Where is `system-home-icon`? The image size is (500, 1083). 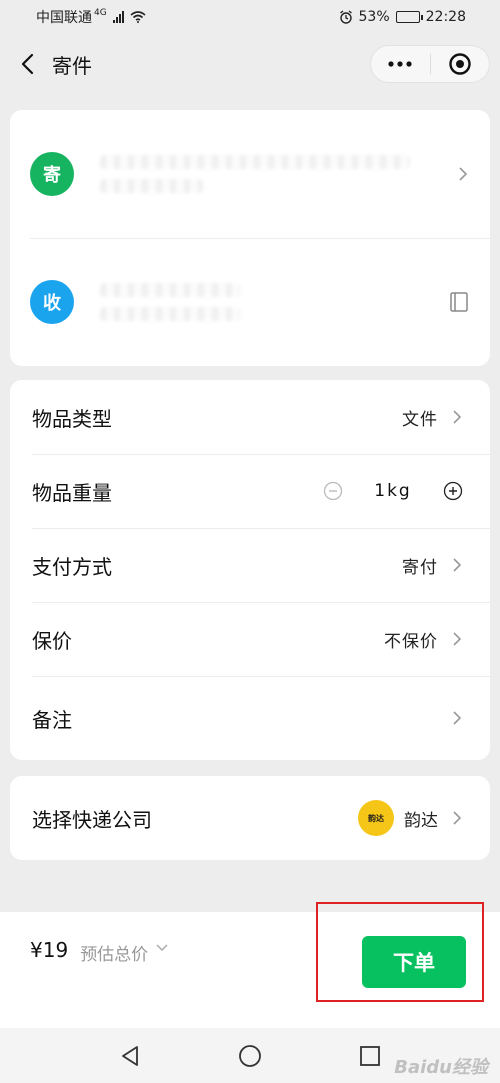
system-home-icon is located at coordinates (250, 1056).